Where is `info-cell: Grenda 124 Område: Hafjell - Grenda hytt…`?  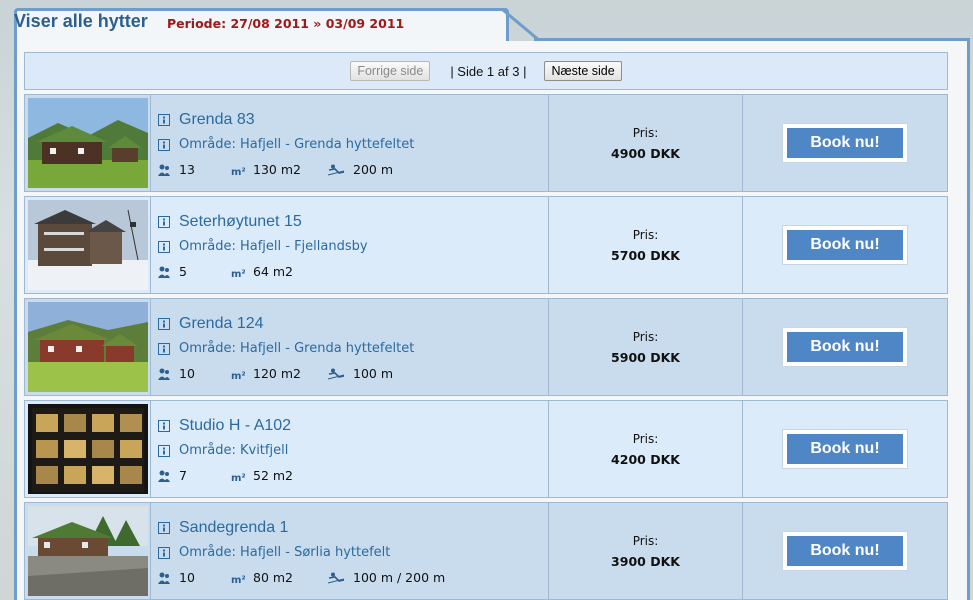 info-cell: Grenda 124 Område: Hafjell - Grenda hytt… is located at coordinates (350, 347).